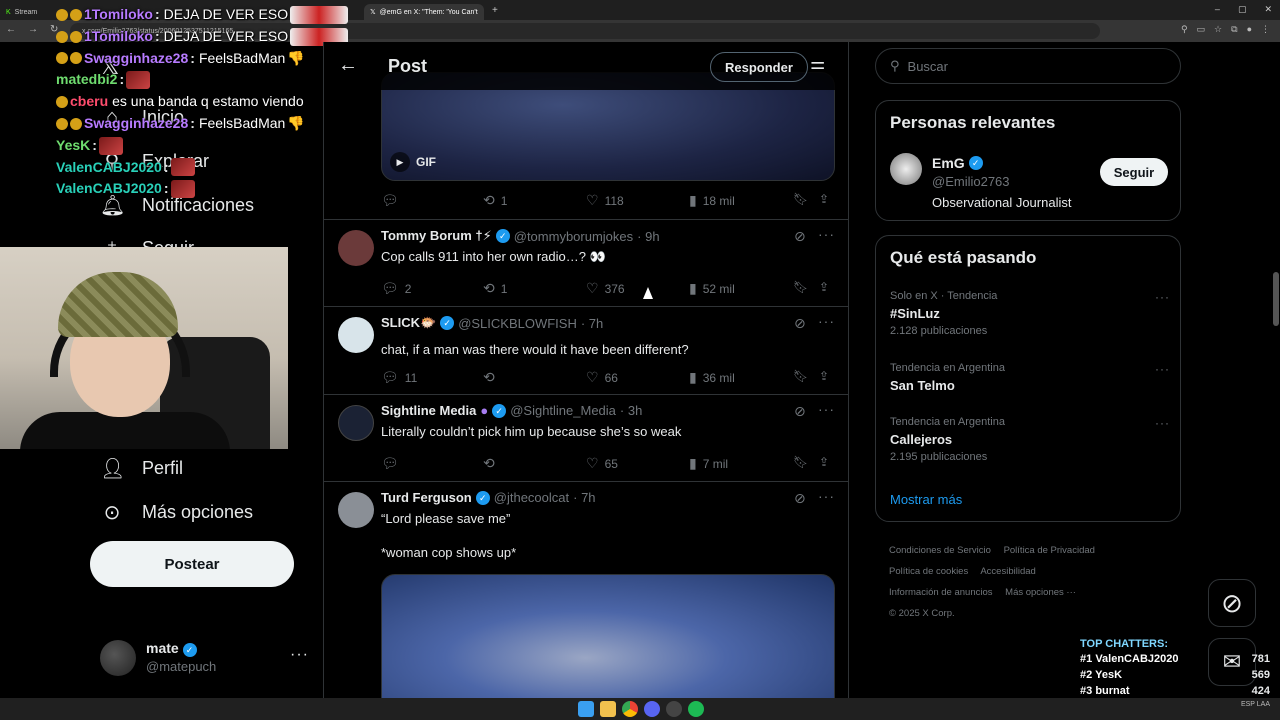  Describe the element at coordinates (971, 181) in the screenshot. I see `person-handle: @Emilio2763` at that location.